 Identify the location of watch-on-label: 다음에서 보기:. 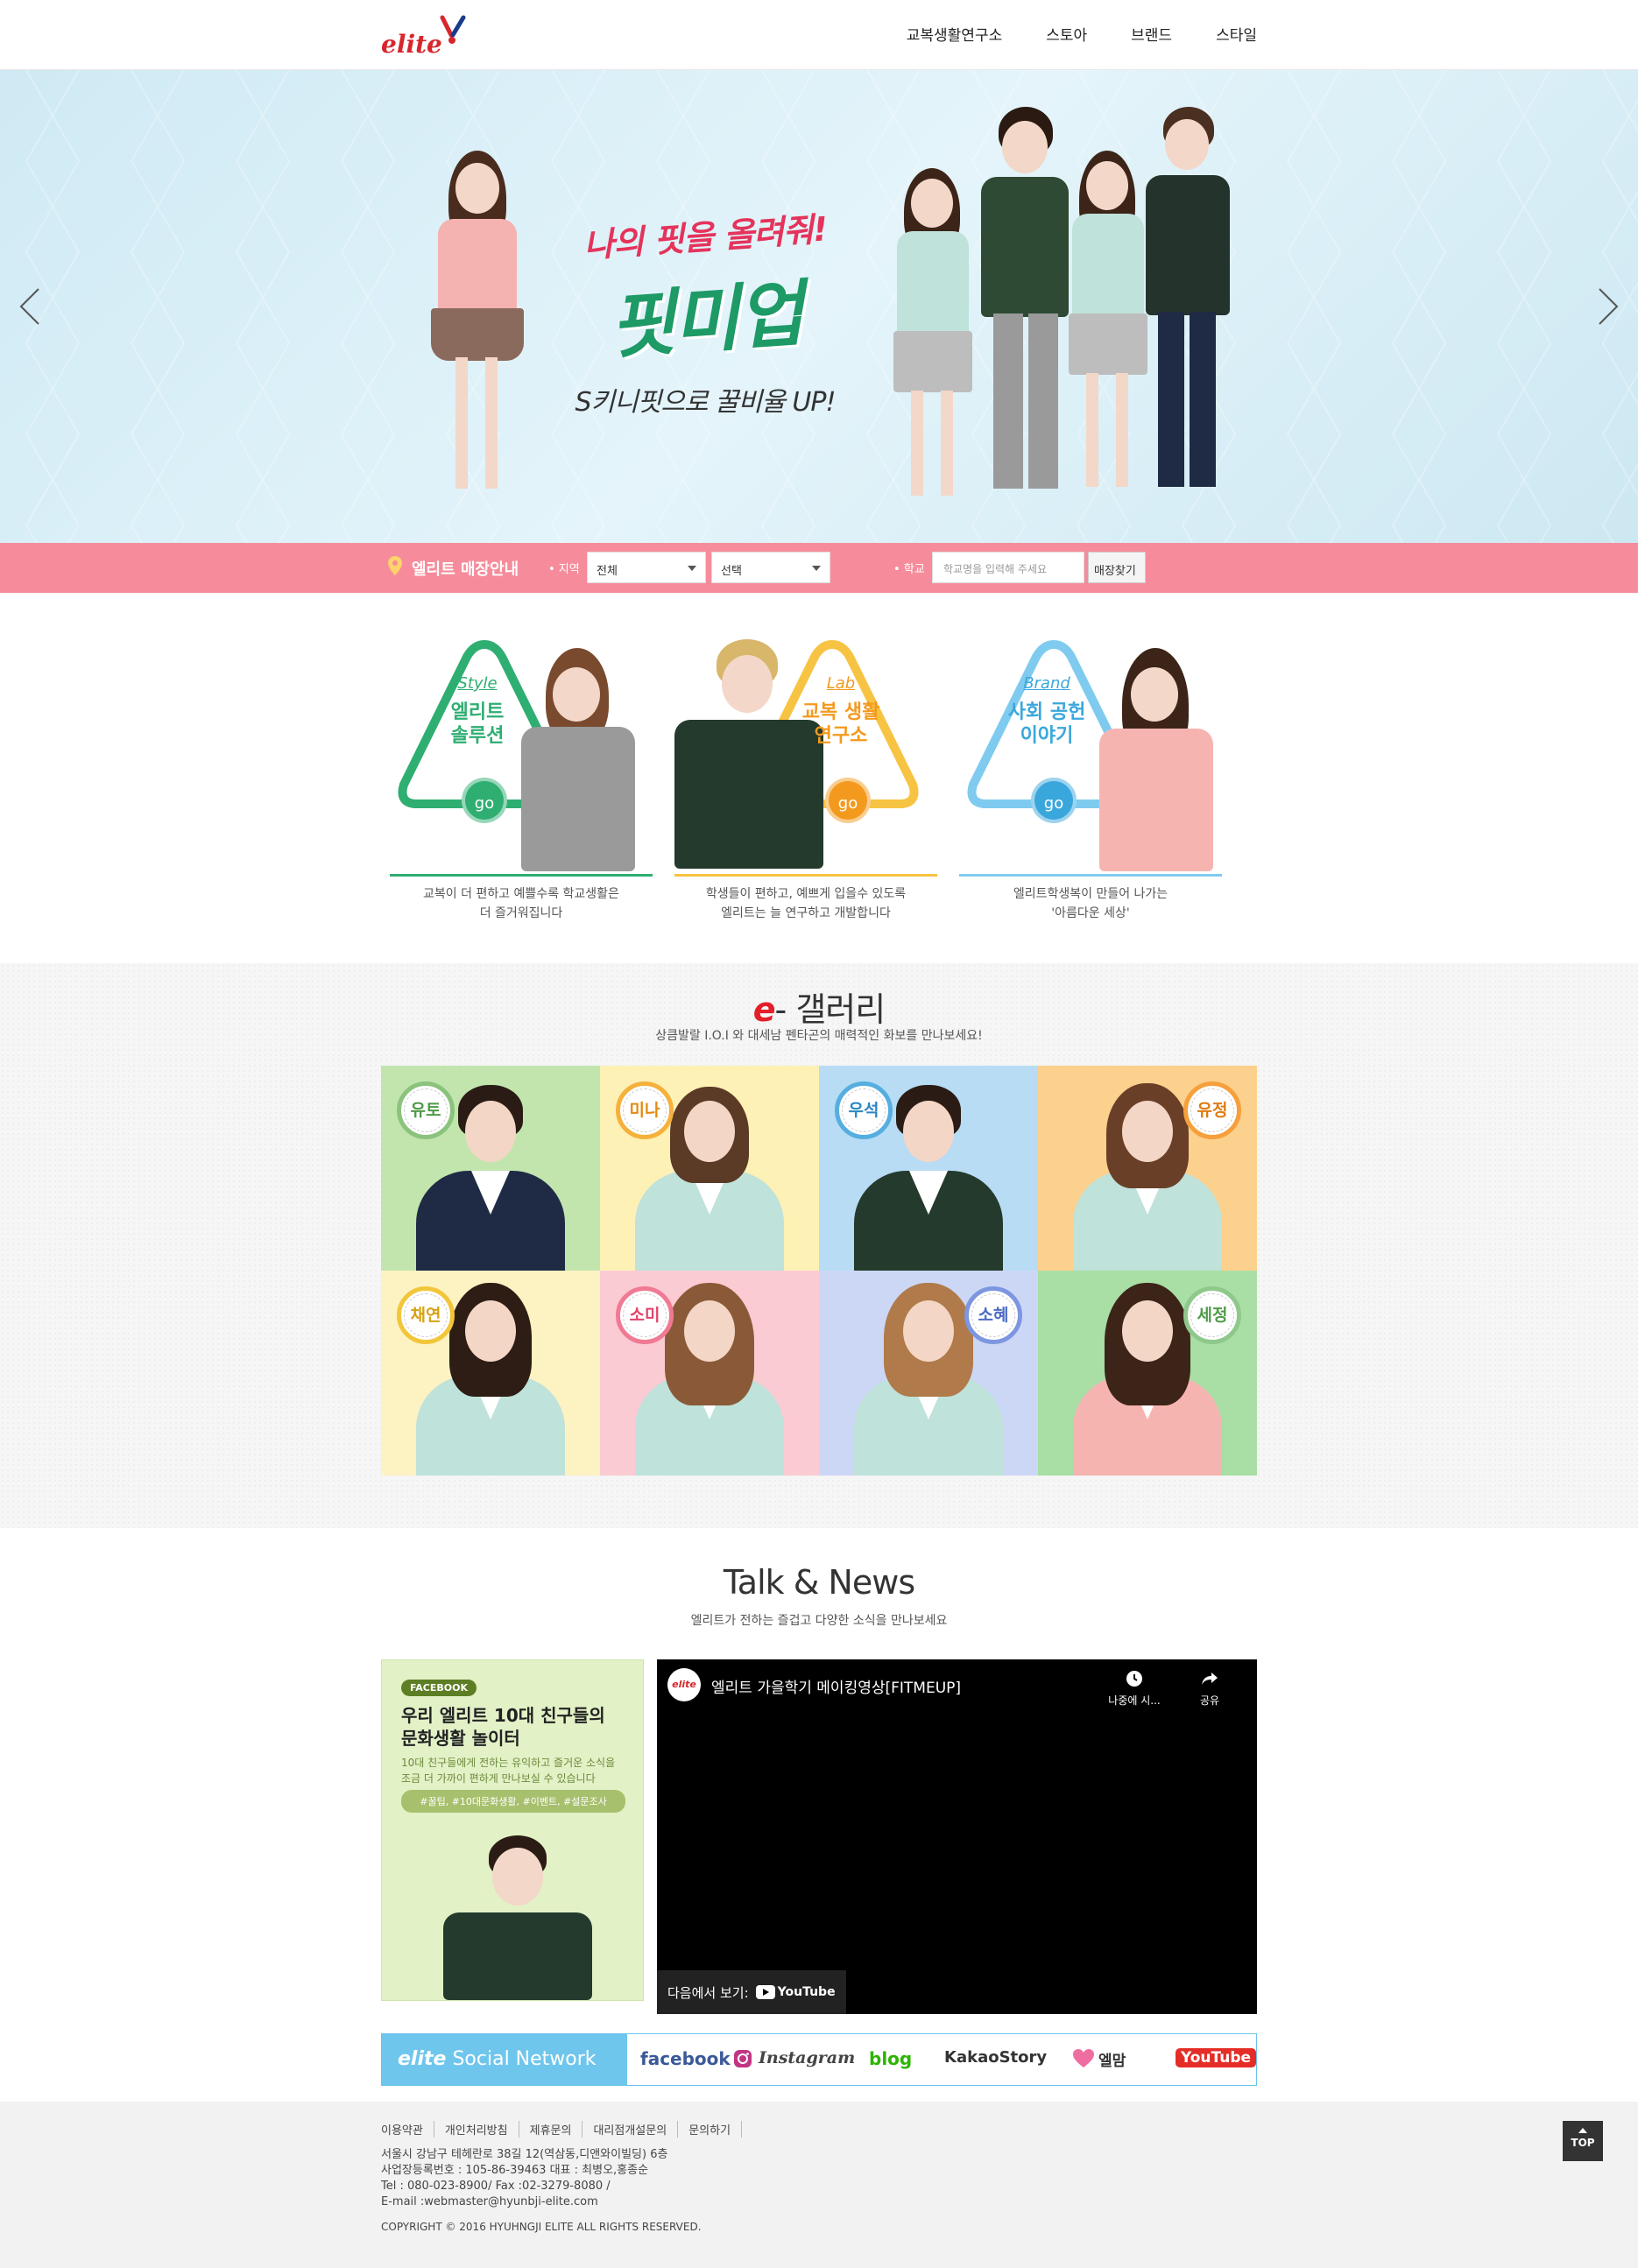
(708, 1992).